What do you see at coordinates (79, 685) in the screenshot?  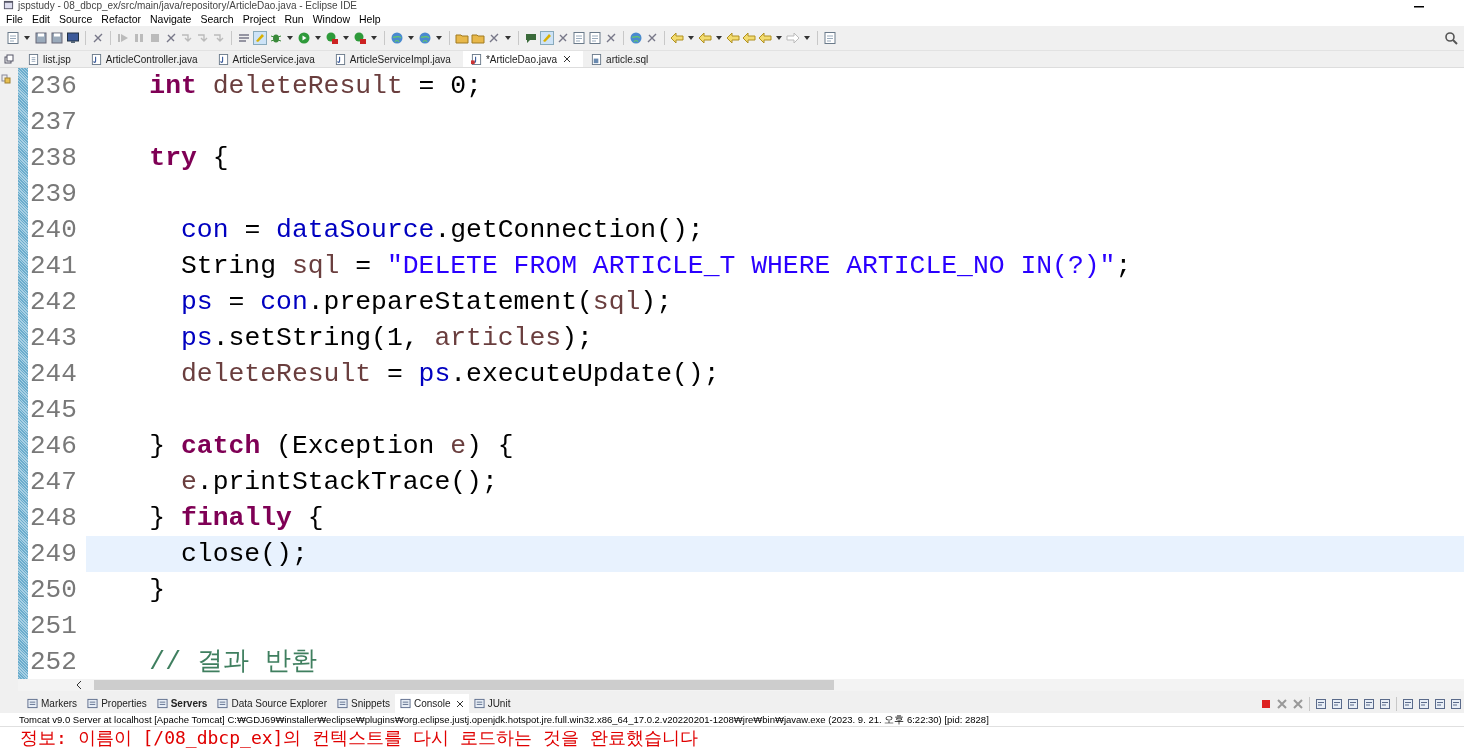 I see `scroll-left-icon` at bounding box center [79, 685].